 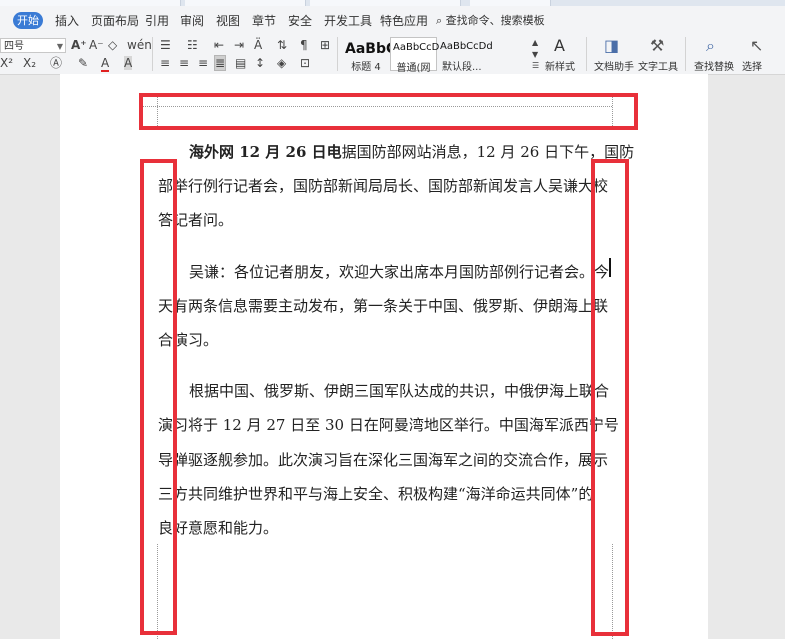 I want to click on decrease-indent-icon: ⇤, so click(x=219, y=45).